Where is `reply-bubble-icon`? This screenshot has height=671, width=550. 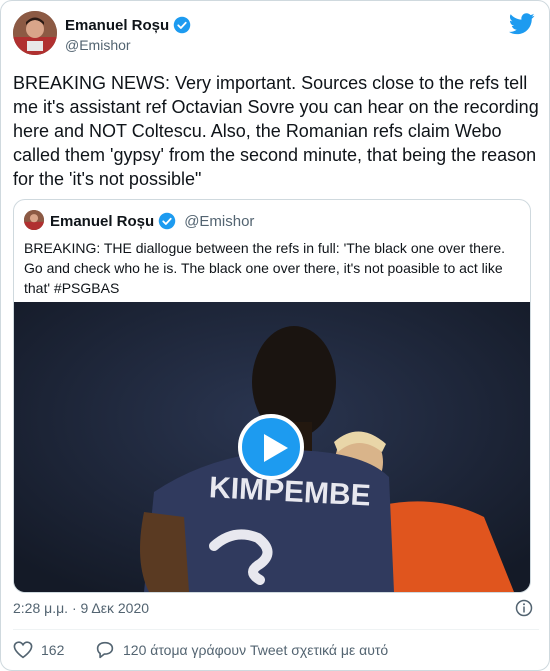
reply-bubble-icon is located at coordinates (105, 650).